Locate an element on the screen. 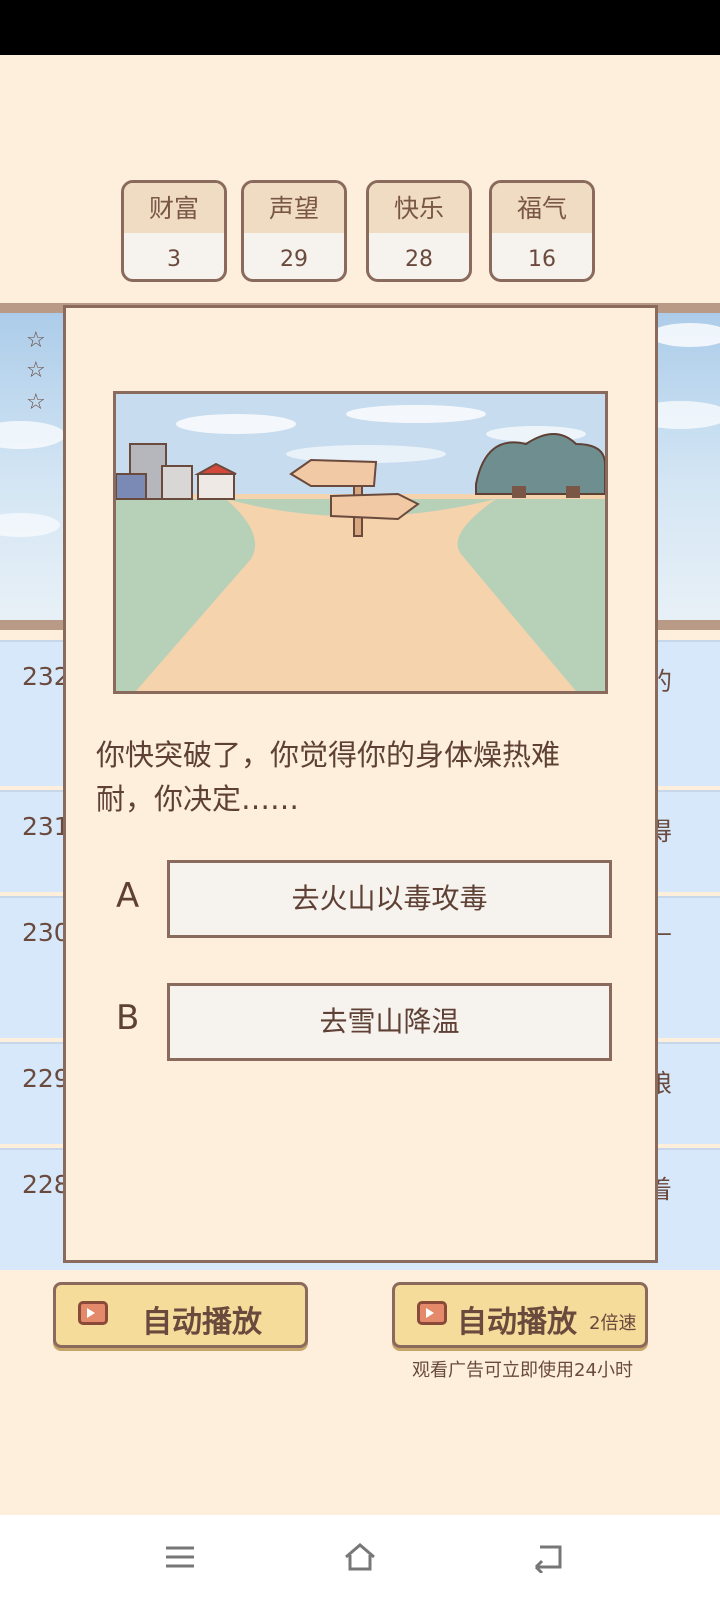 This screenshot has width=720, height=1600. stat-label: 福气 is located at coordinates (542, 208).